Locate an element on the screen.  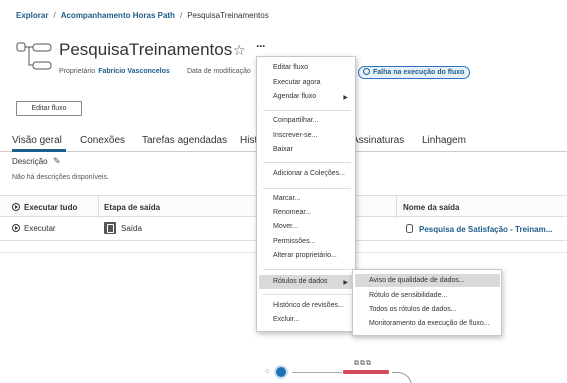
column-header-stage: Etapa de saída is located at coordinates (132, 207).